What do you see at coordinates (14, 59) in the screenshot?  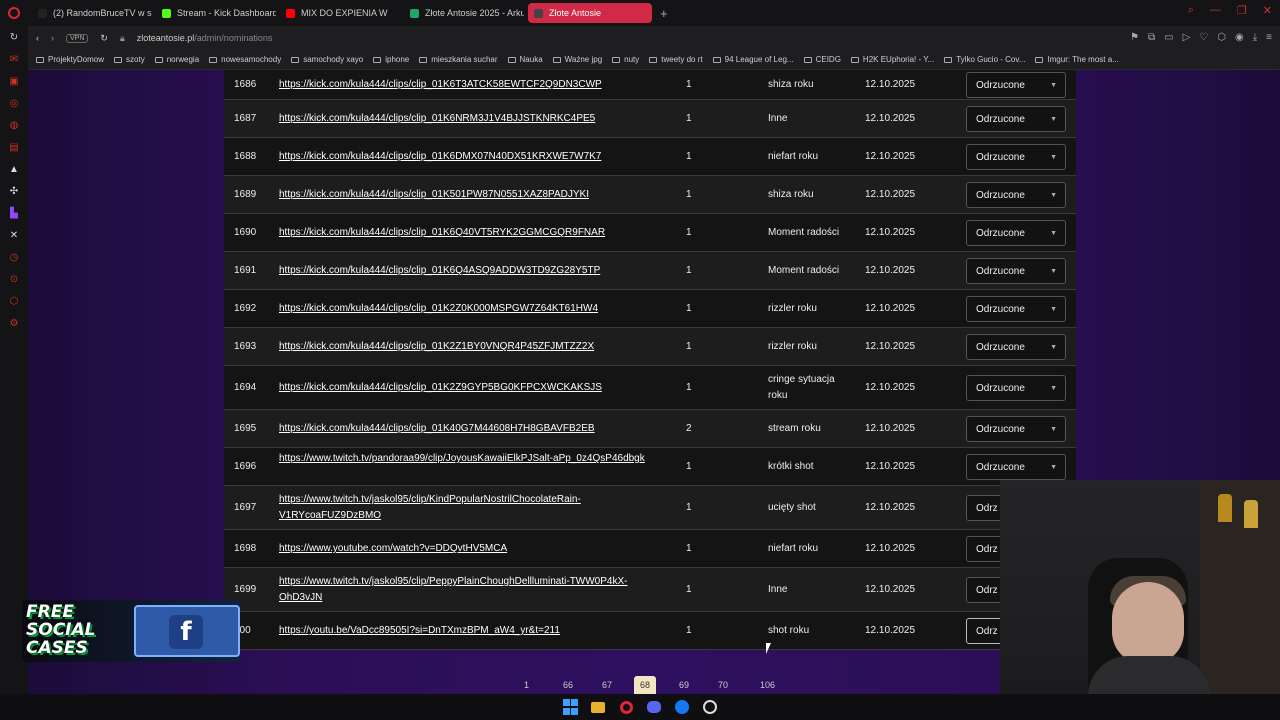 I see `messenger-icon: ✉` at bounding box center [14, 59].